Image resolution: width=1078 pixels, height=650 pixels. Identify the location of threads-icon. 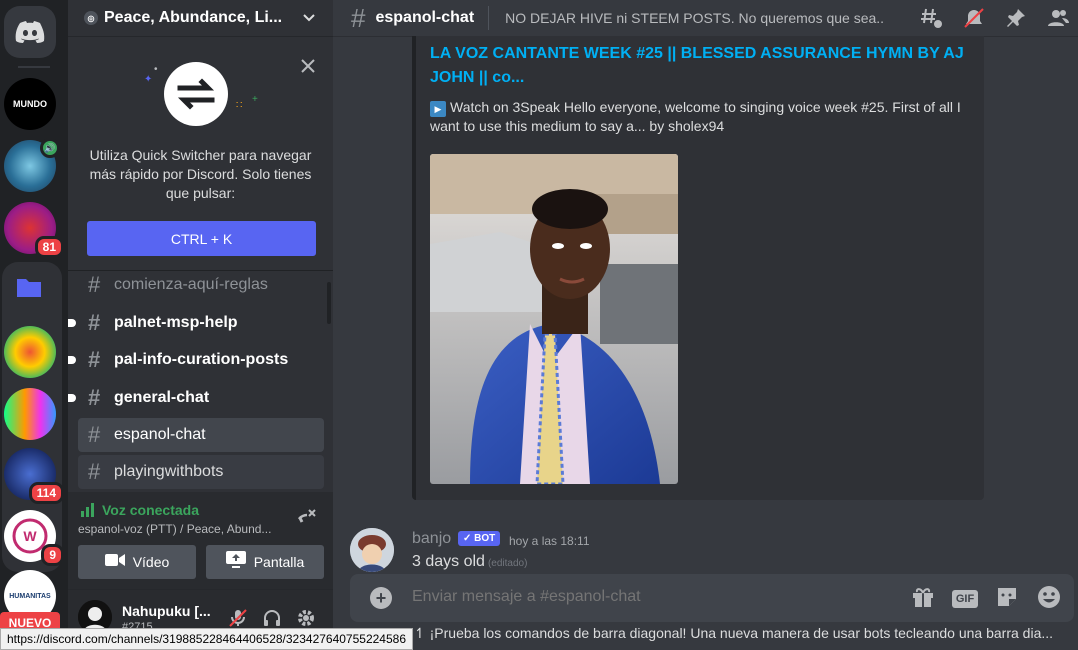
(932, 18).